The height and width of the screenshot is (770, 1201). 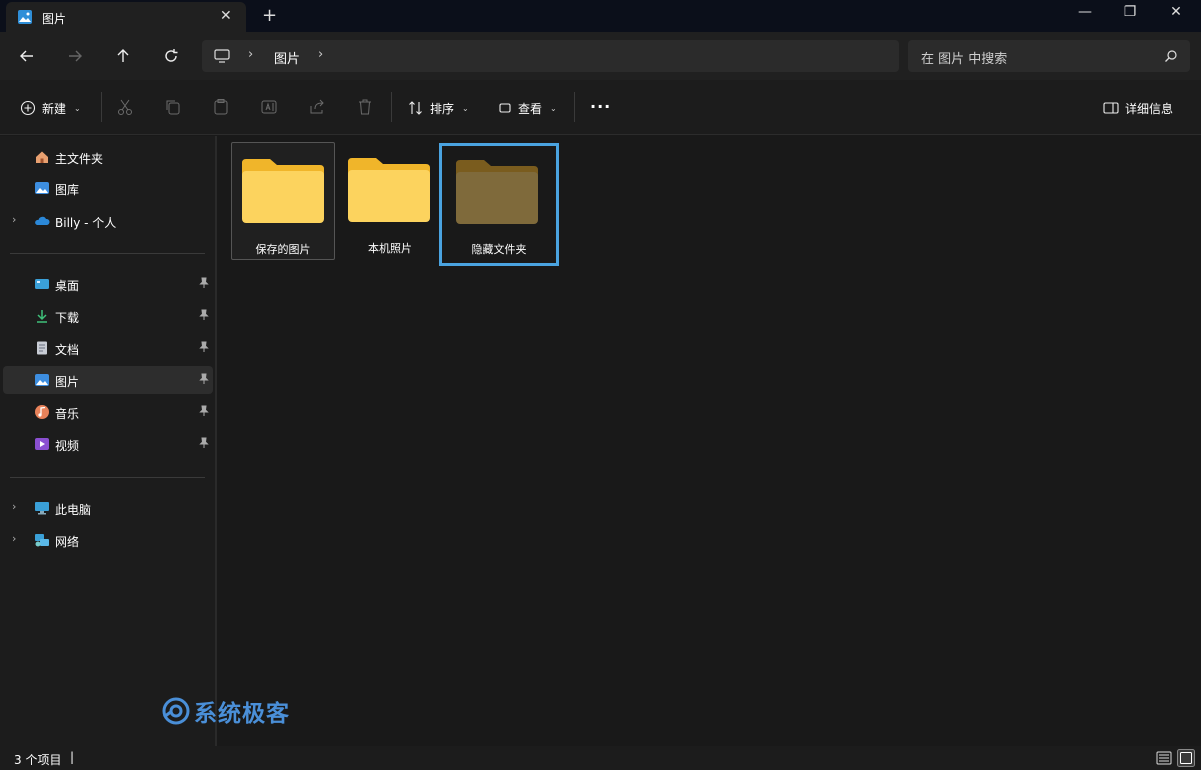 I want to click on sidebar-item-desktop: 桌面, so click(x=108, y=284).